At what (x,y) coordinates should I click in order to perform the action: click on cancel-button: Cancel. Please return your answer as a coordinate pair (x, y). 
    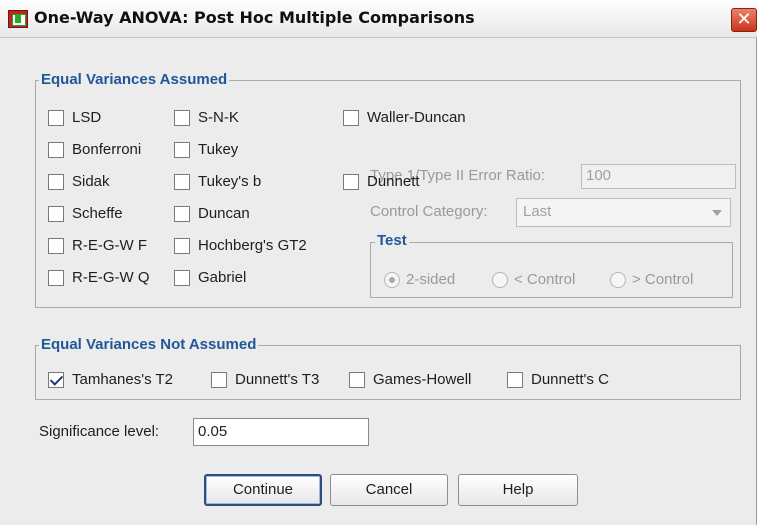
    Looking at the image, I should click on (389, 490).